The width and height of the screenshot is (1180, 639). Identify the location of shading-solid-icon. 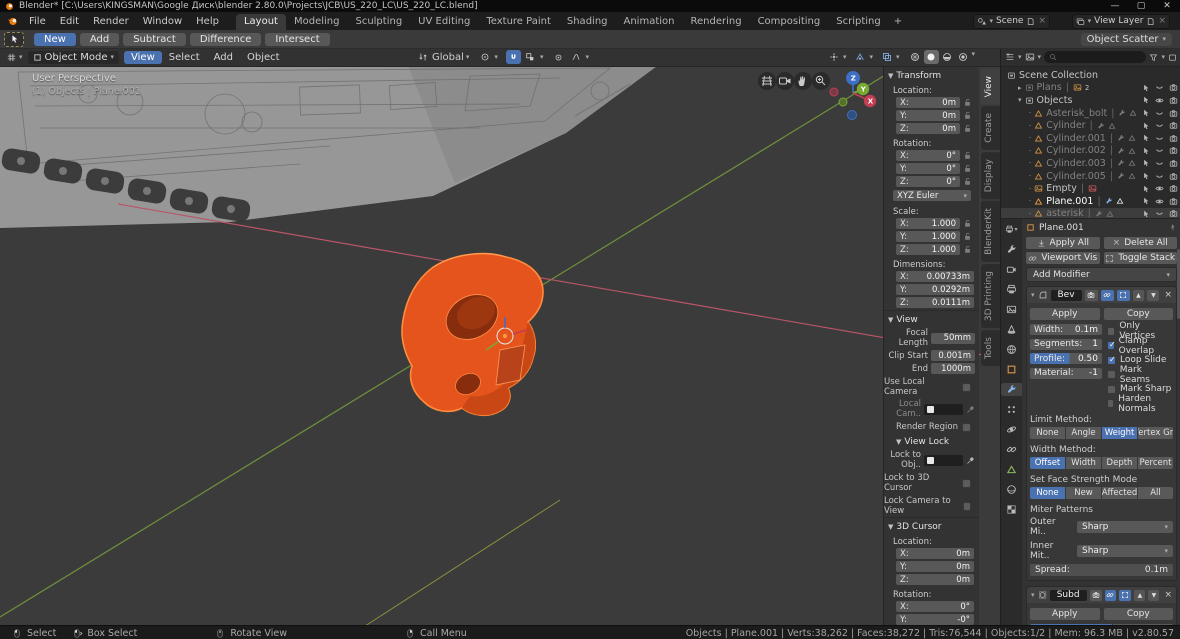
(931, 57).